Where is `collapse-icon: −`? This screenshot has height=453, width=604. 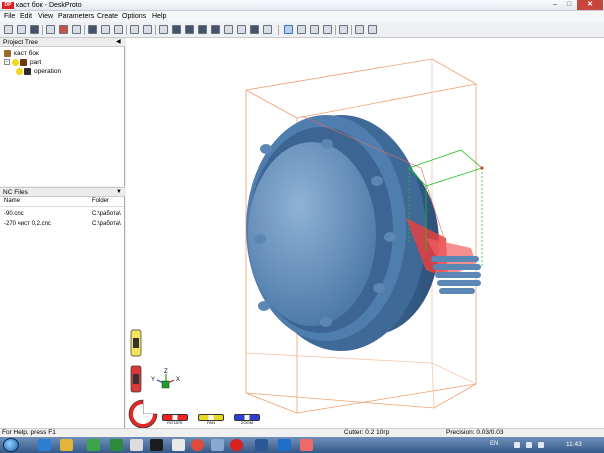
collapse-icon: − is located at coordinates (7, 62).